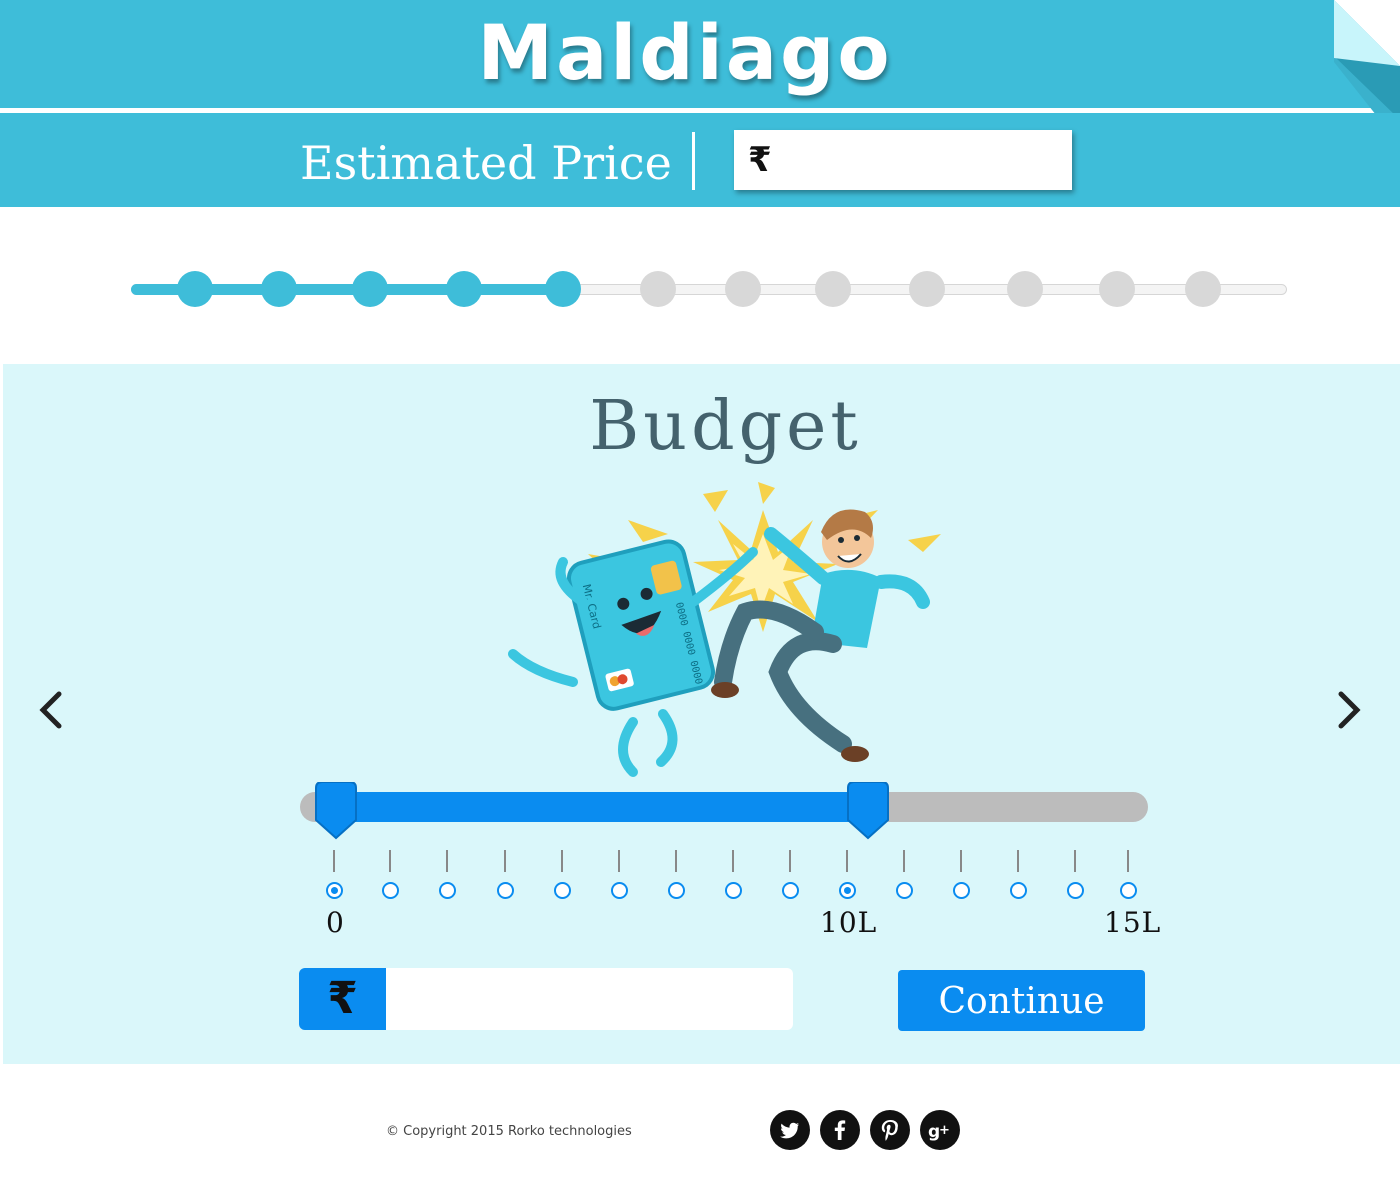 The height and width of the screenshot is (1188, 1400). What do you see at coordinates (693, 161) in the screenshot?
I see `divider` at bounding box center [693, 161].